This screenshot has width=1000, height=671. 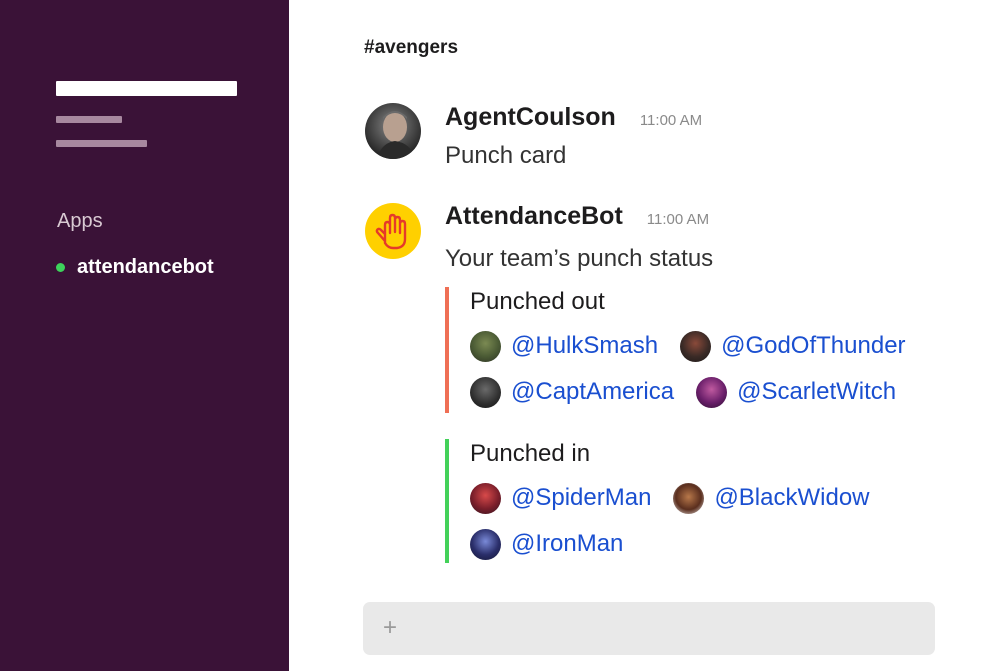 I want to click on user-mention: @ScarletWitch, so click(x=796, y=392).